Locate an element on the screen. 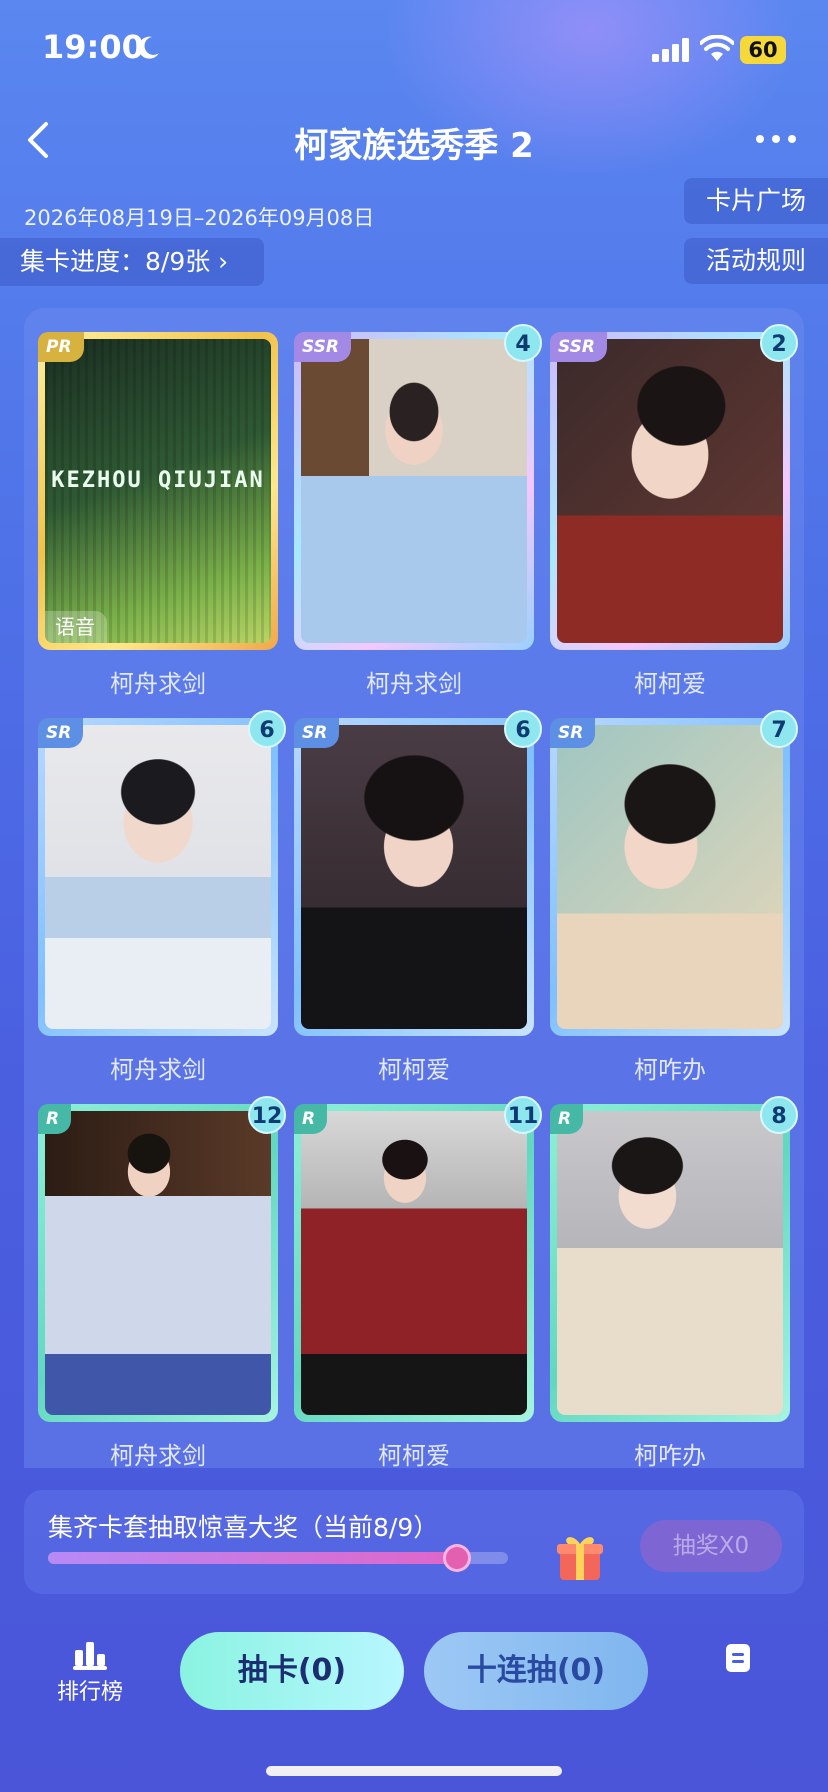  draw-card-button: 抽卡(0) is located at coordinates (292, 1671).